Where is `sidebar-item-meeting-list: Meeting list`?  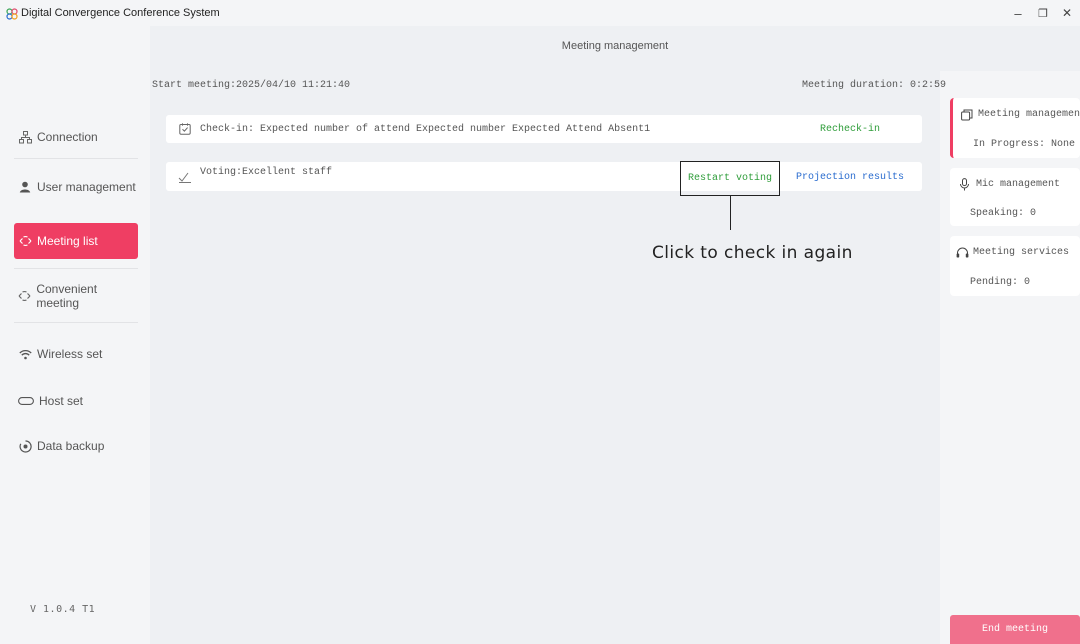
sidebar-item-meeting-list: Meeting list is located at coordinates (76, 241).